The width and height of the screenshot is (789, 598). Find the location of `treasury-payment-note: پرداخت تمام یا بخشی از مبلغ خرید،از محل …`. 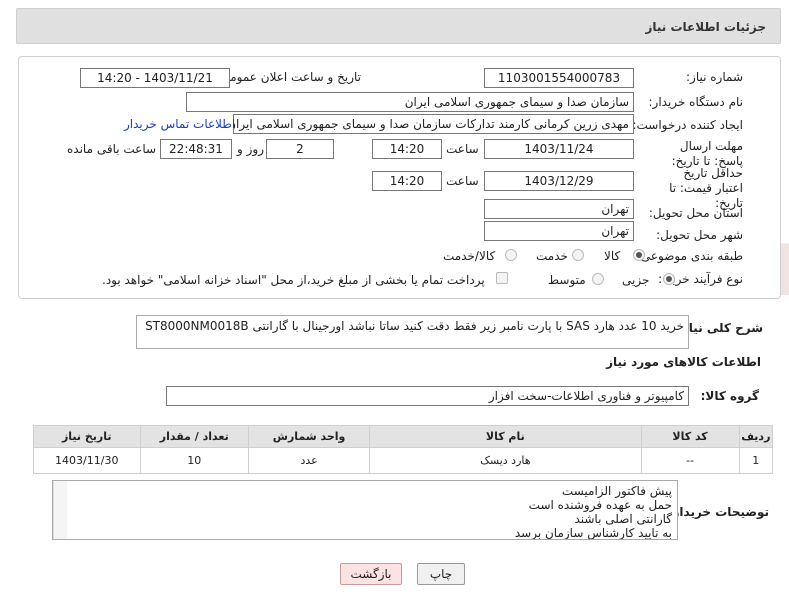

treasury-payment-note: پرداخت تمام یا بخشی از مبلغ خرید،از محل … is located at coordinates (293, 280).